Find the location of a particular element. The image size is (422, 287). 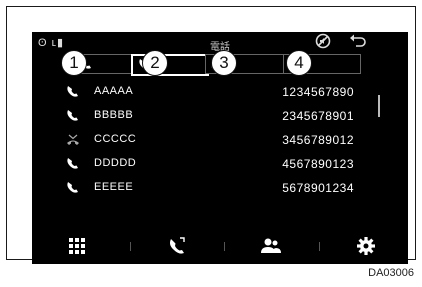

mute-icon is located at coordinates (323, 41).